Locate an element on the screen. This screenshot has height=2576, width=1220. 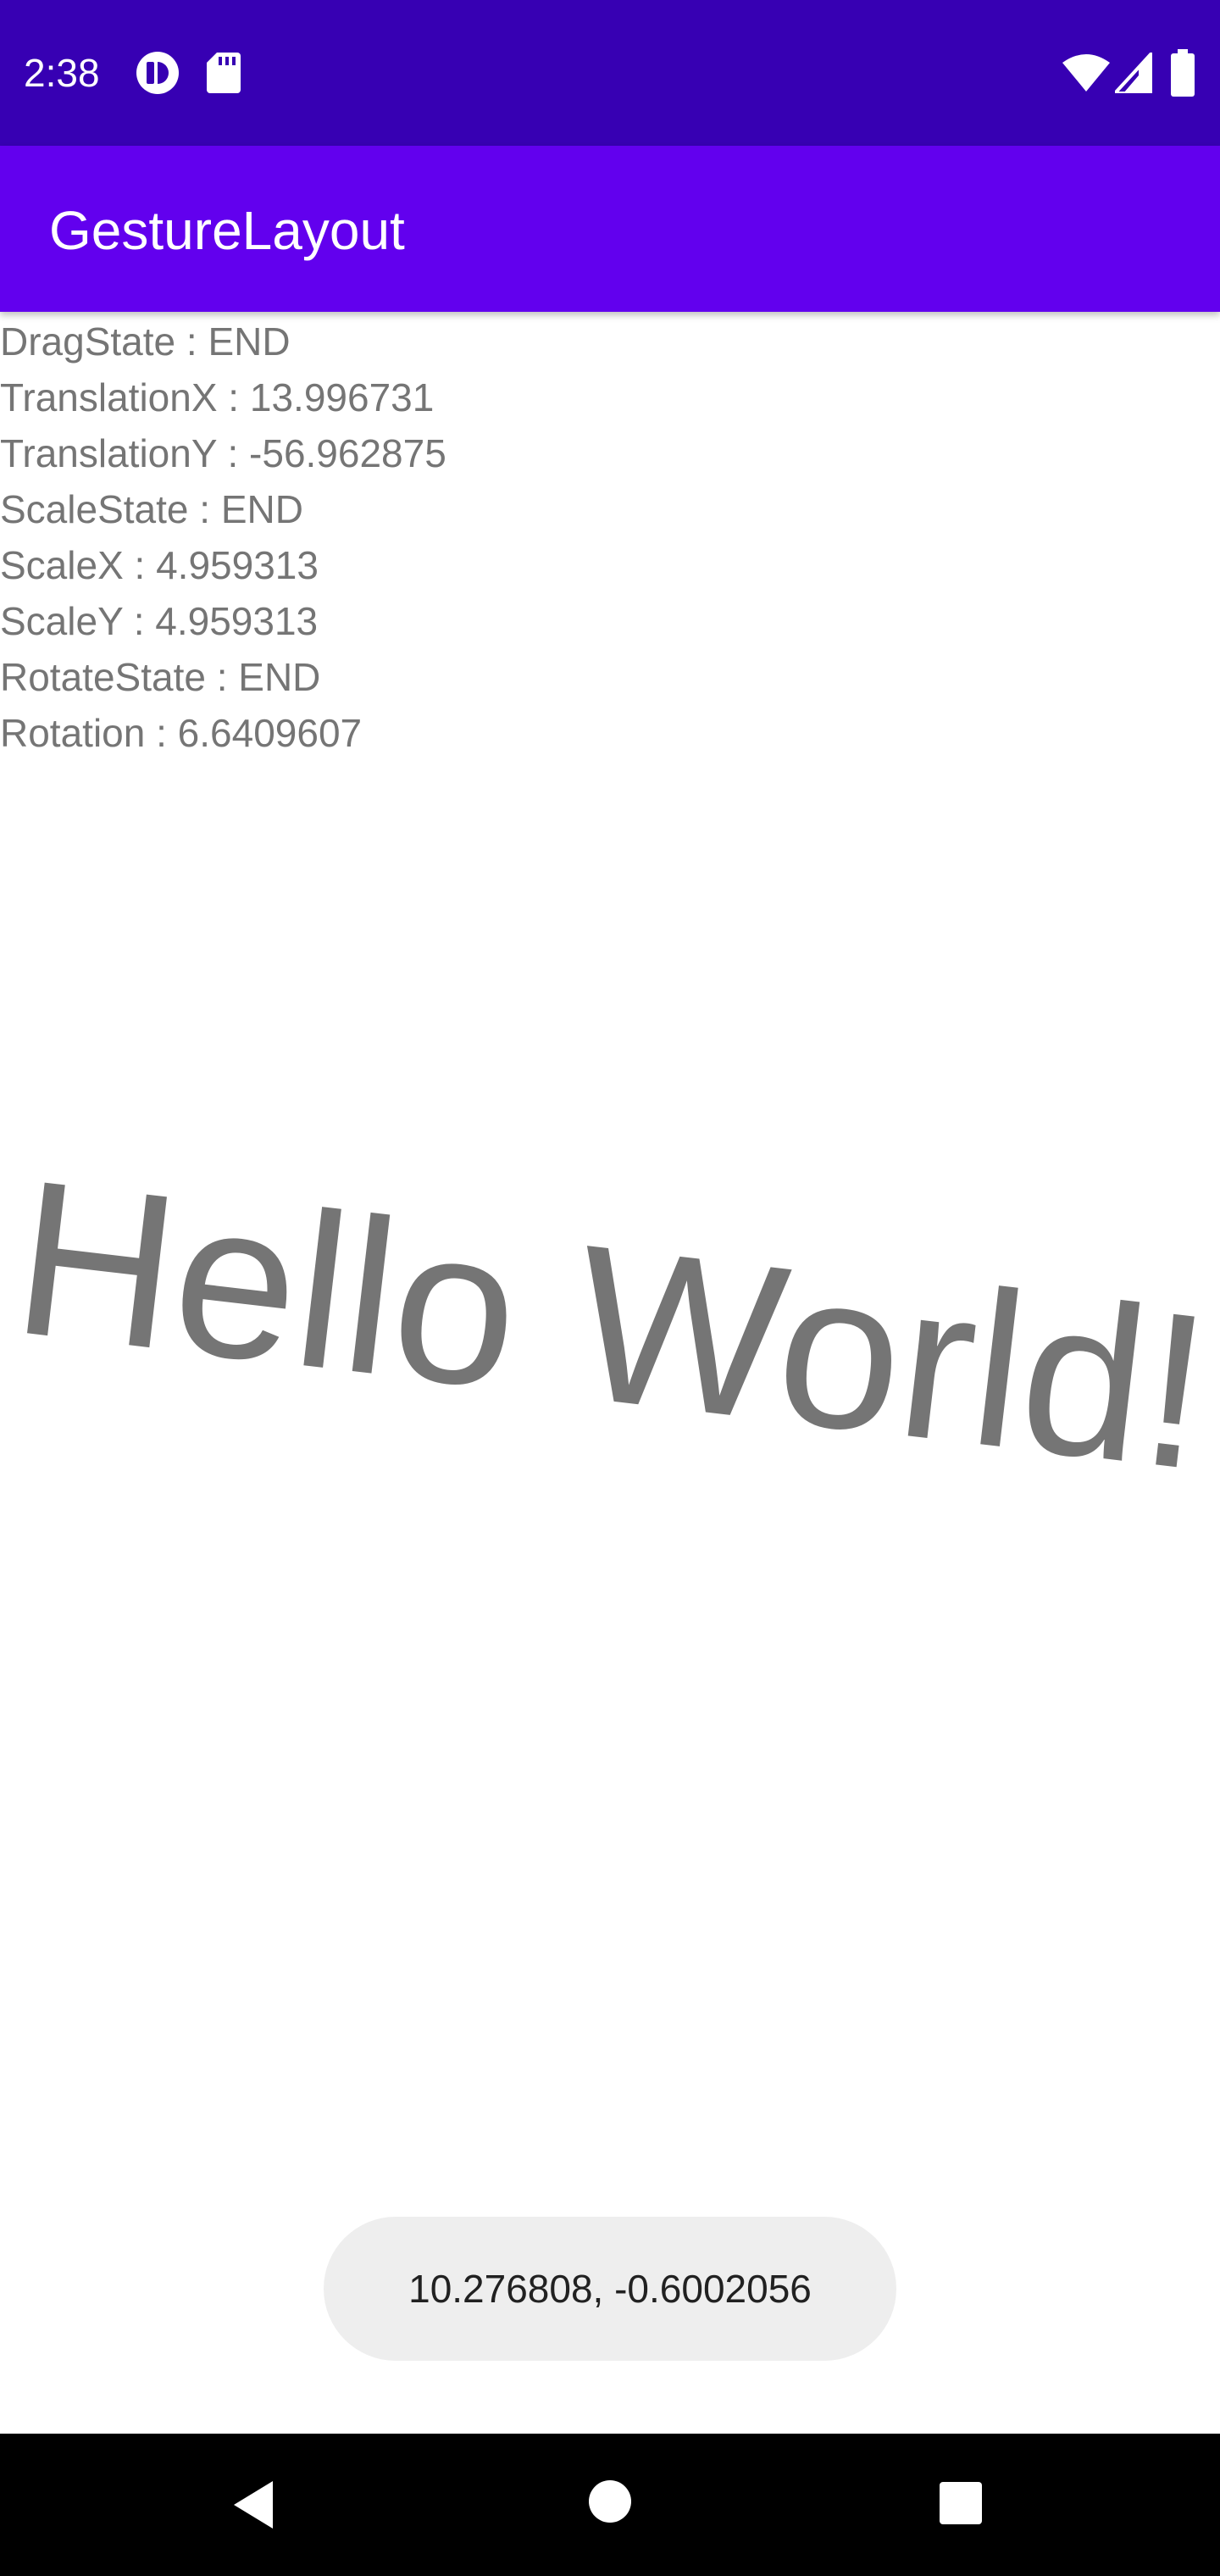
wifi-icon is located at coordinates (1086, 73).